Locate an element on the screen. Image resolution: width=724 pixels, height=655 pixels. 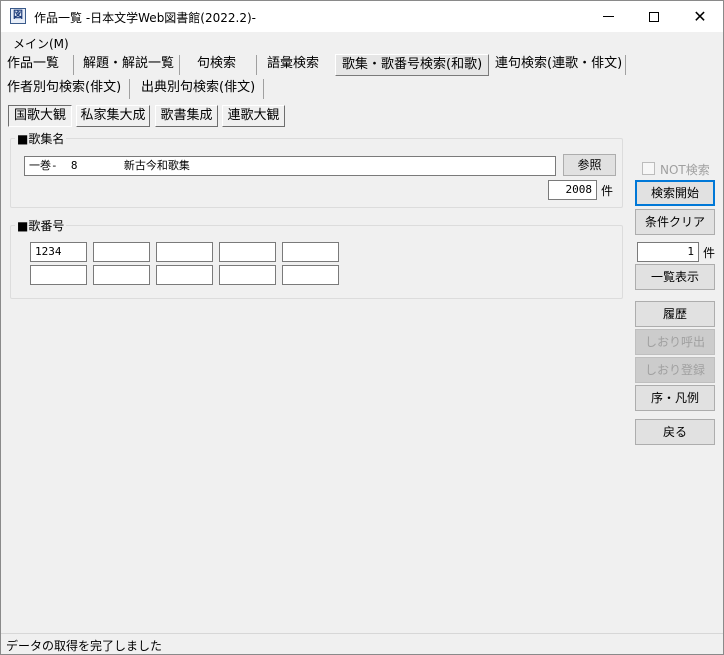
close-button: ✕ is located at coordinates (700, 16).